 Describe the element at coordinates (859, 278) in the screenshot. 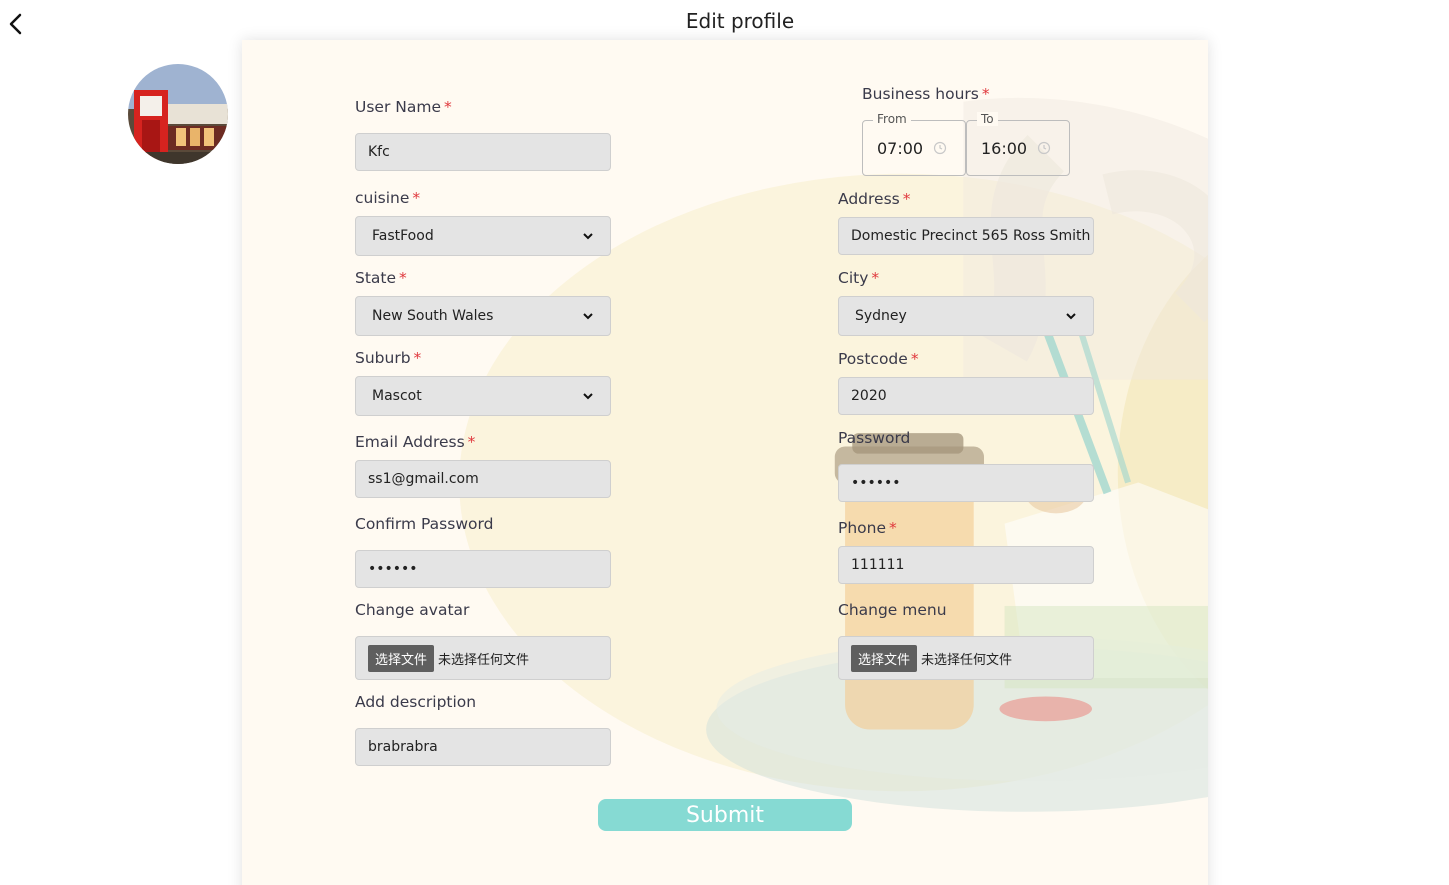

I see `city-label: City *` at that location.